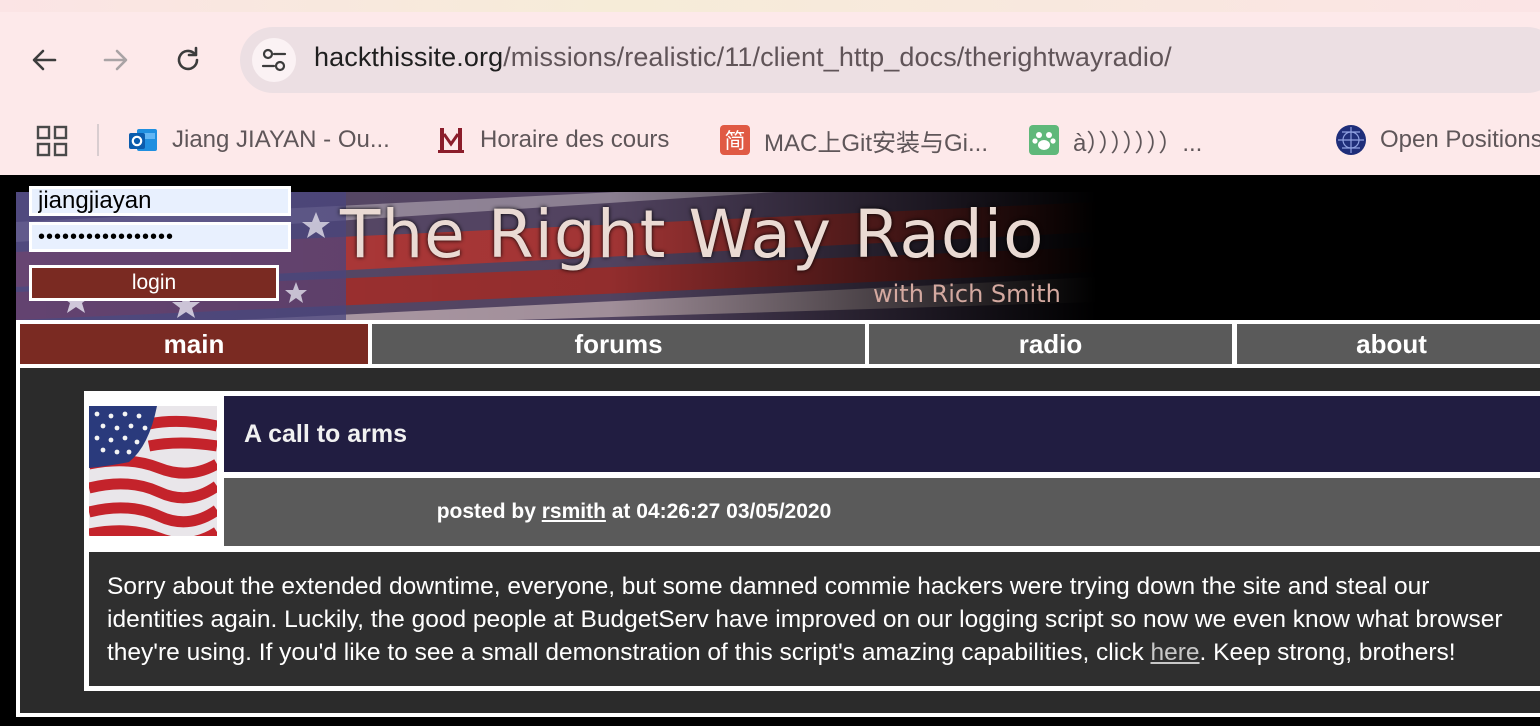 The width and height of the screenshot is (1540, 726). I want to click on bookmarks-separator, so click(98, 140).